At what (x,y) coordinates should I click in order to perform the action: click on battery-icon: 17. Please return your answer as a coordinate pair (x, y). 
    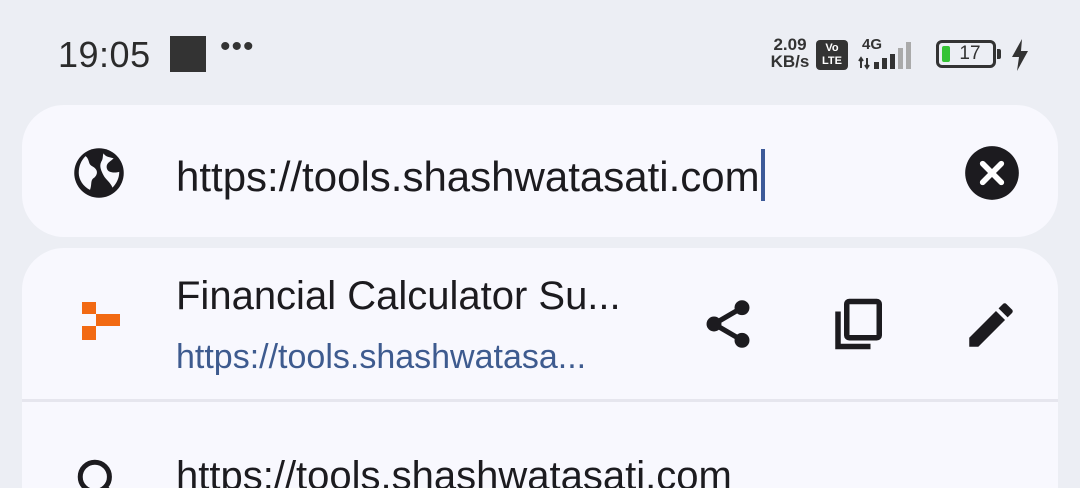
    Looking at the image, I should click on (966, 54).